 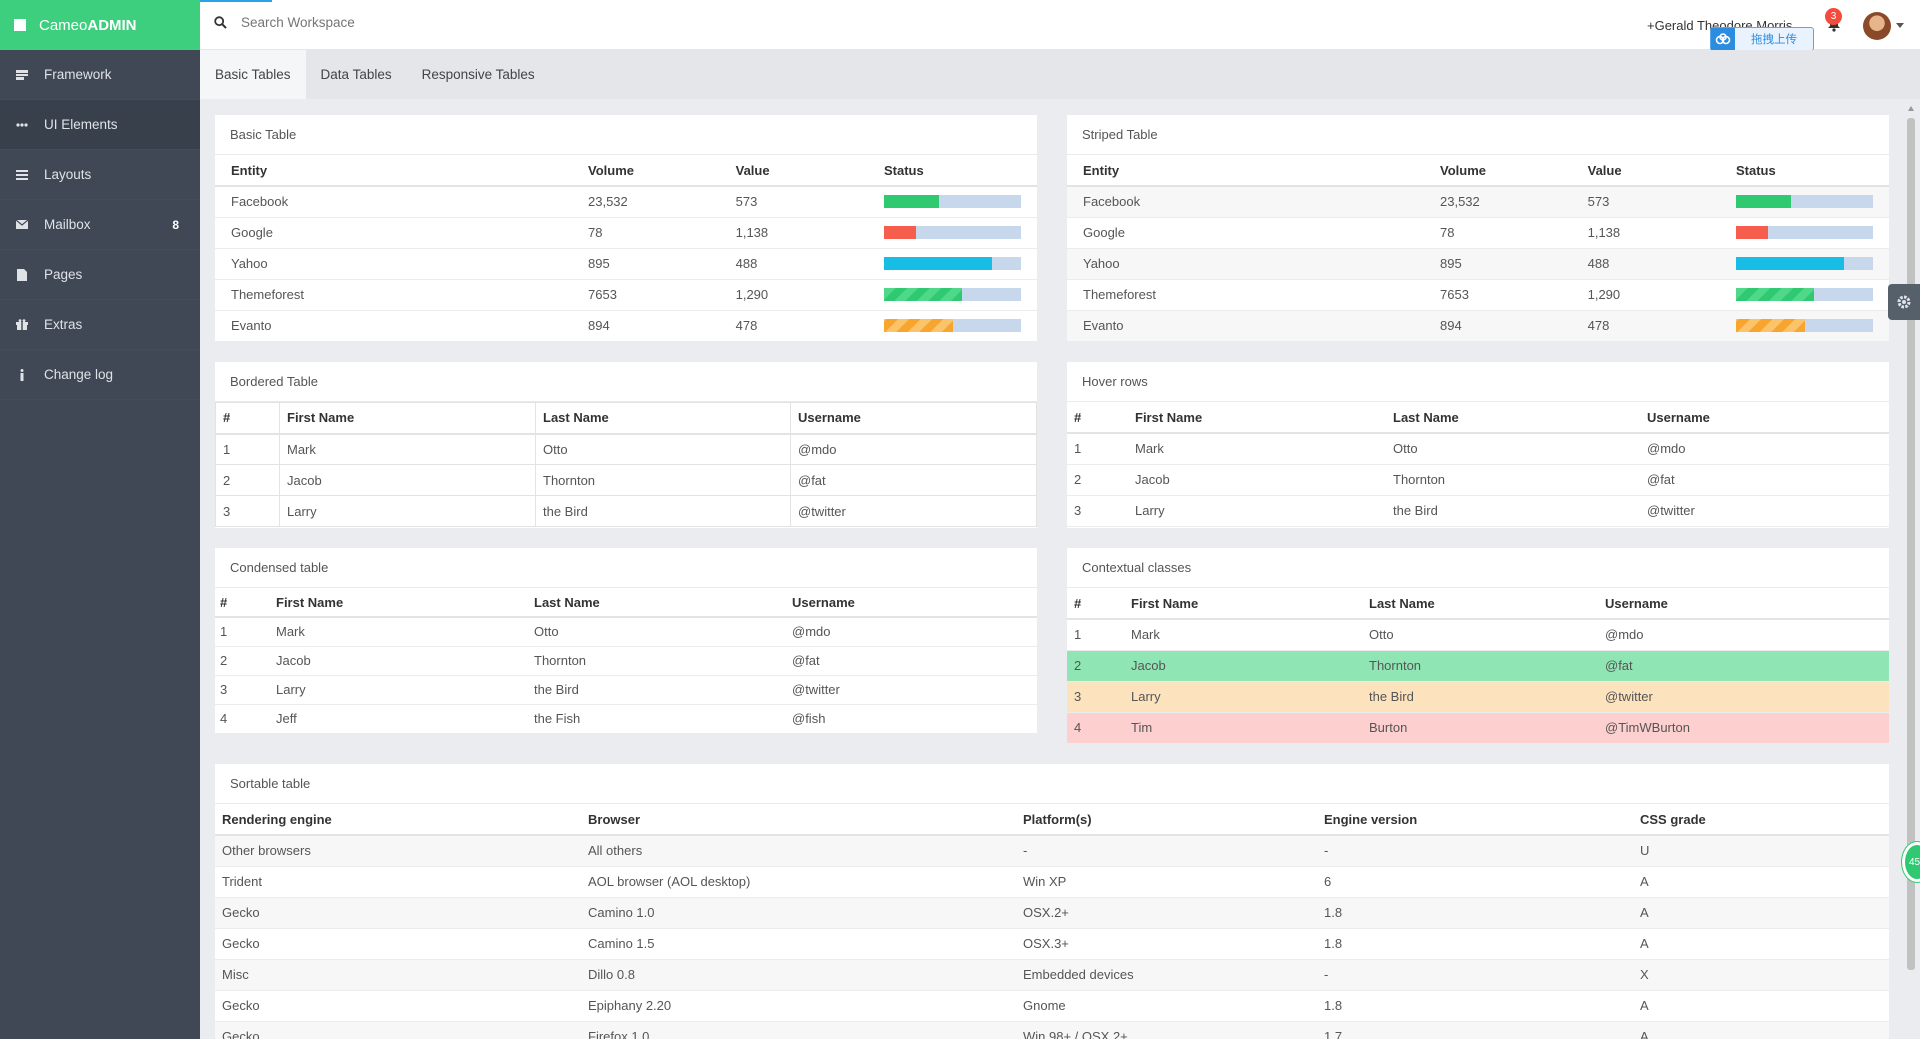 What do you see at coordinates (798, 975) in the screenshot?
I see `table-cell: Dillo 0.8` at bounding box center [798, 975].